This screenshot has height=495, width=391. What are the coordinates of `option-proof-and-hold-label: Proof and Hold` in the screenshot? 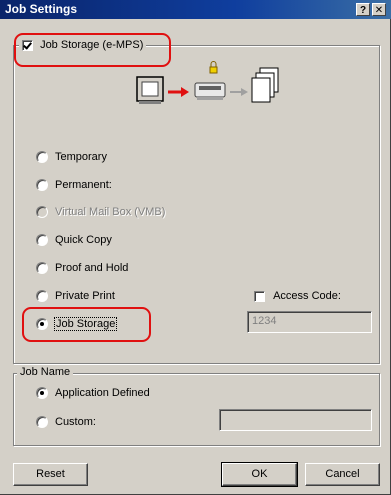 It's located at (92, 268).